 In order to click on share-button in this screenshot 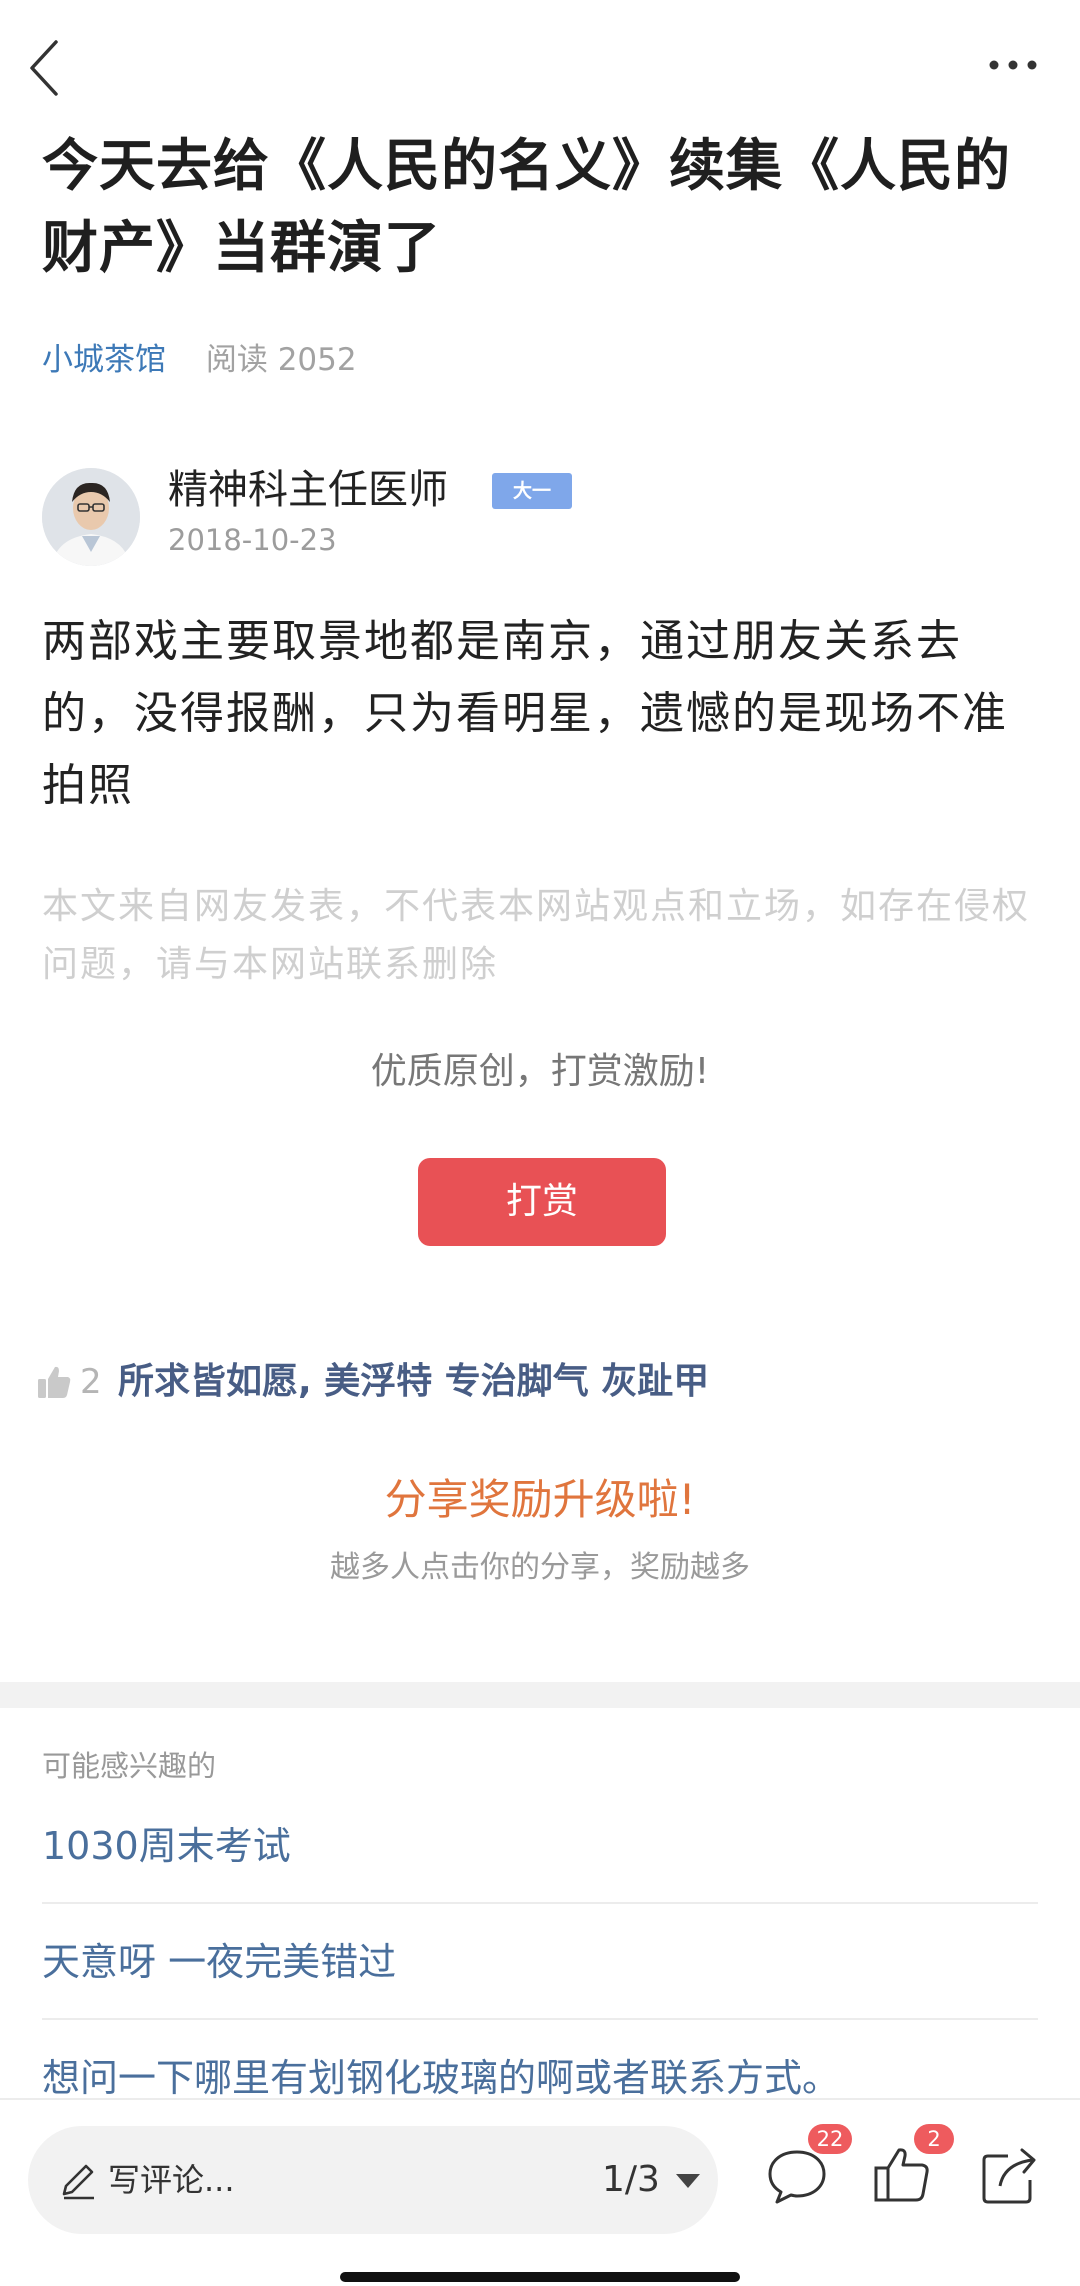, I will do `click(1009, 2175)`.